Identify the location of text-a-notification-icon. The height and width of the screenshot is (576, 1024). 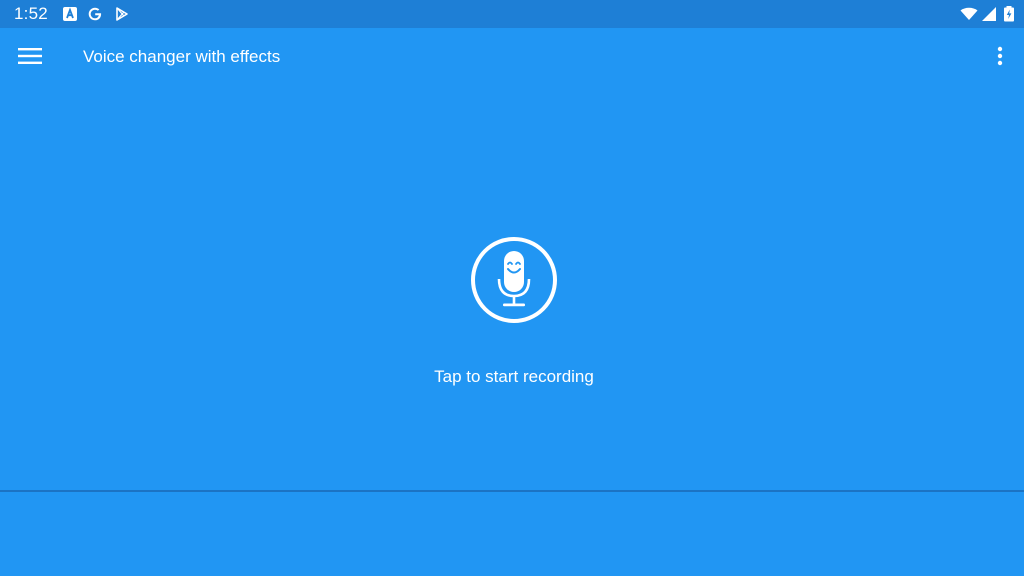
(70, 14).